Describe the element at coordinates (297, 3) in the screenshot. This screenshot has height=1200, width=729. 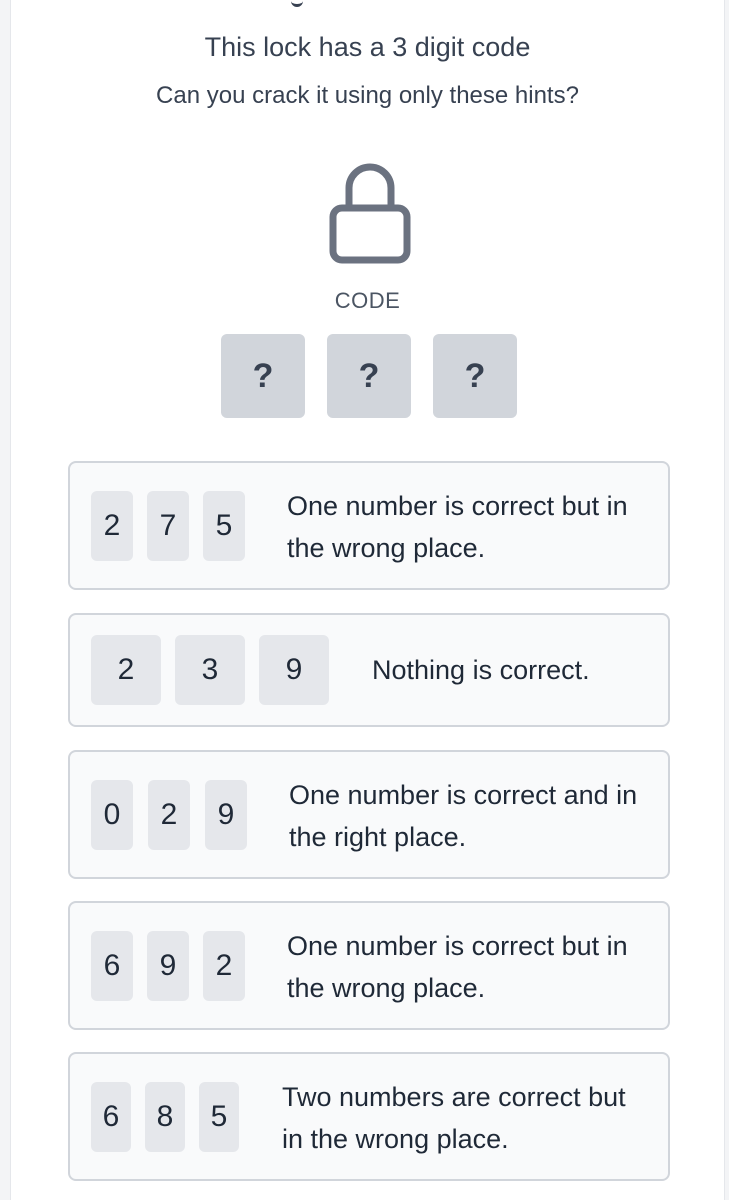
I see `top-fragment` at that location.